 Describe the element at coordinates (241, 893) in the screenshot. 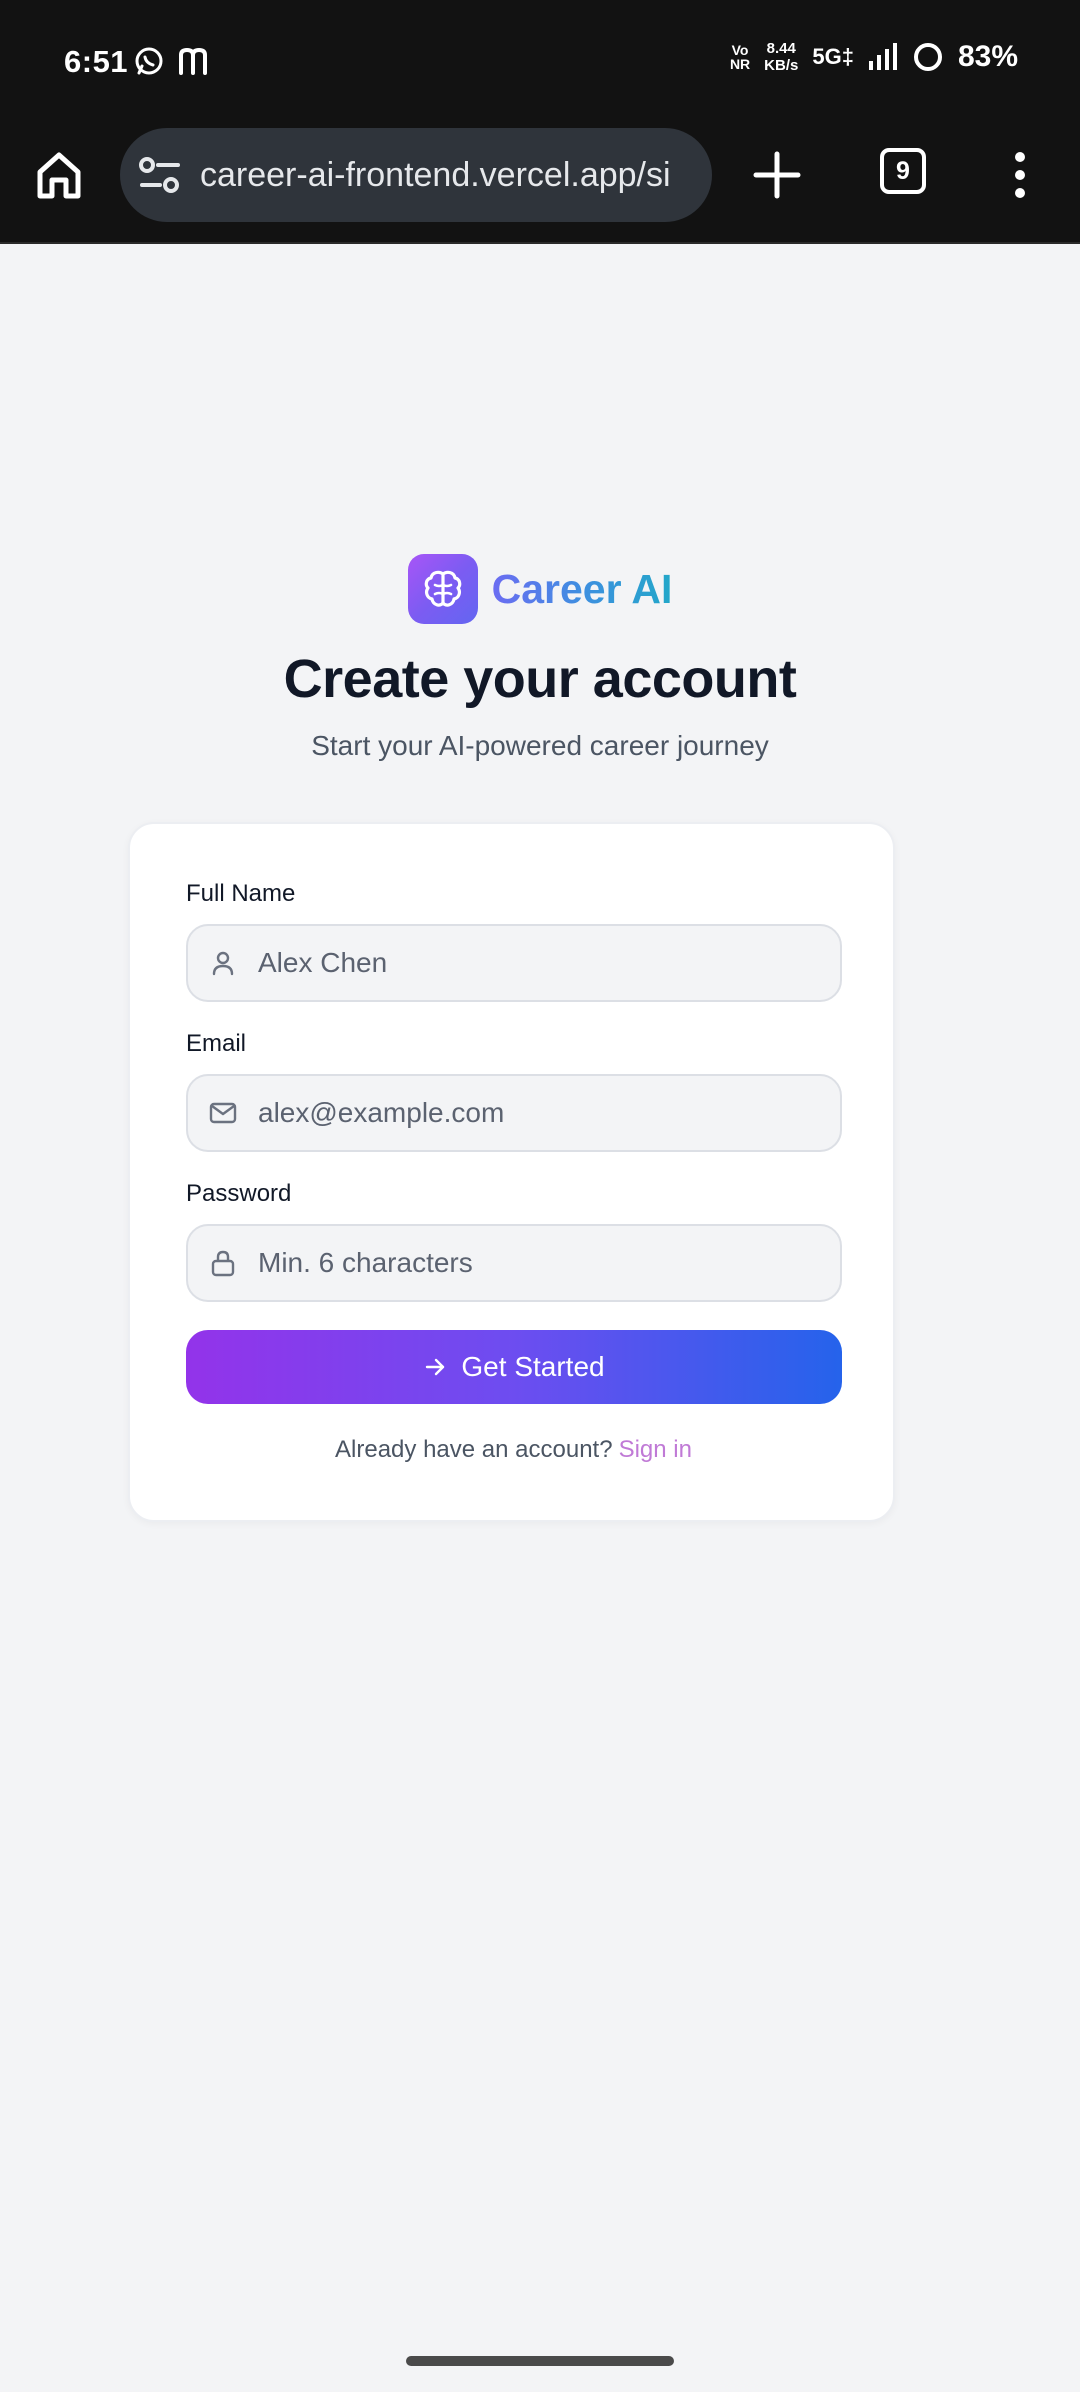

I see `full-name-label: Full Name` at that location.